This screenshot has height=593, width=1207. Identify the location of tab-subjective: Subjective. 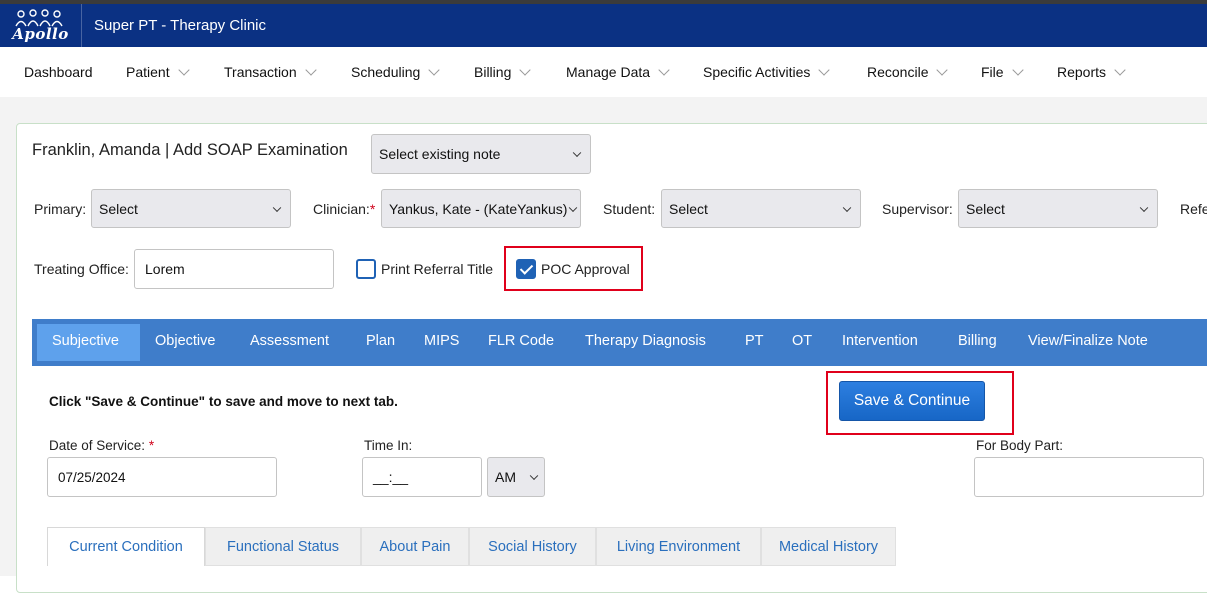
(85, 341).